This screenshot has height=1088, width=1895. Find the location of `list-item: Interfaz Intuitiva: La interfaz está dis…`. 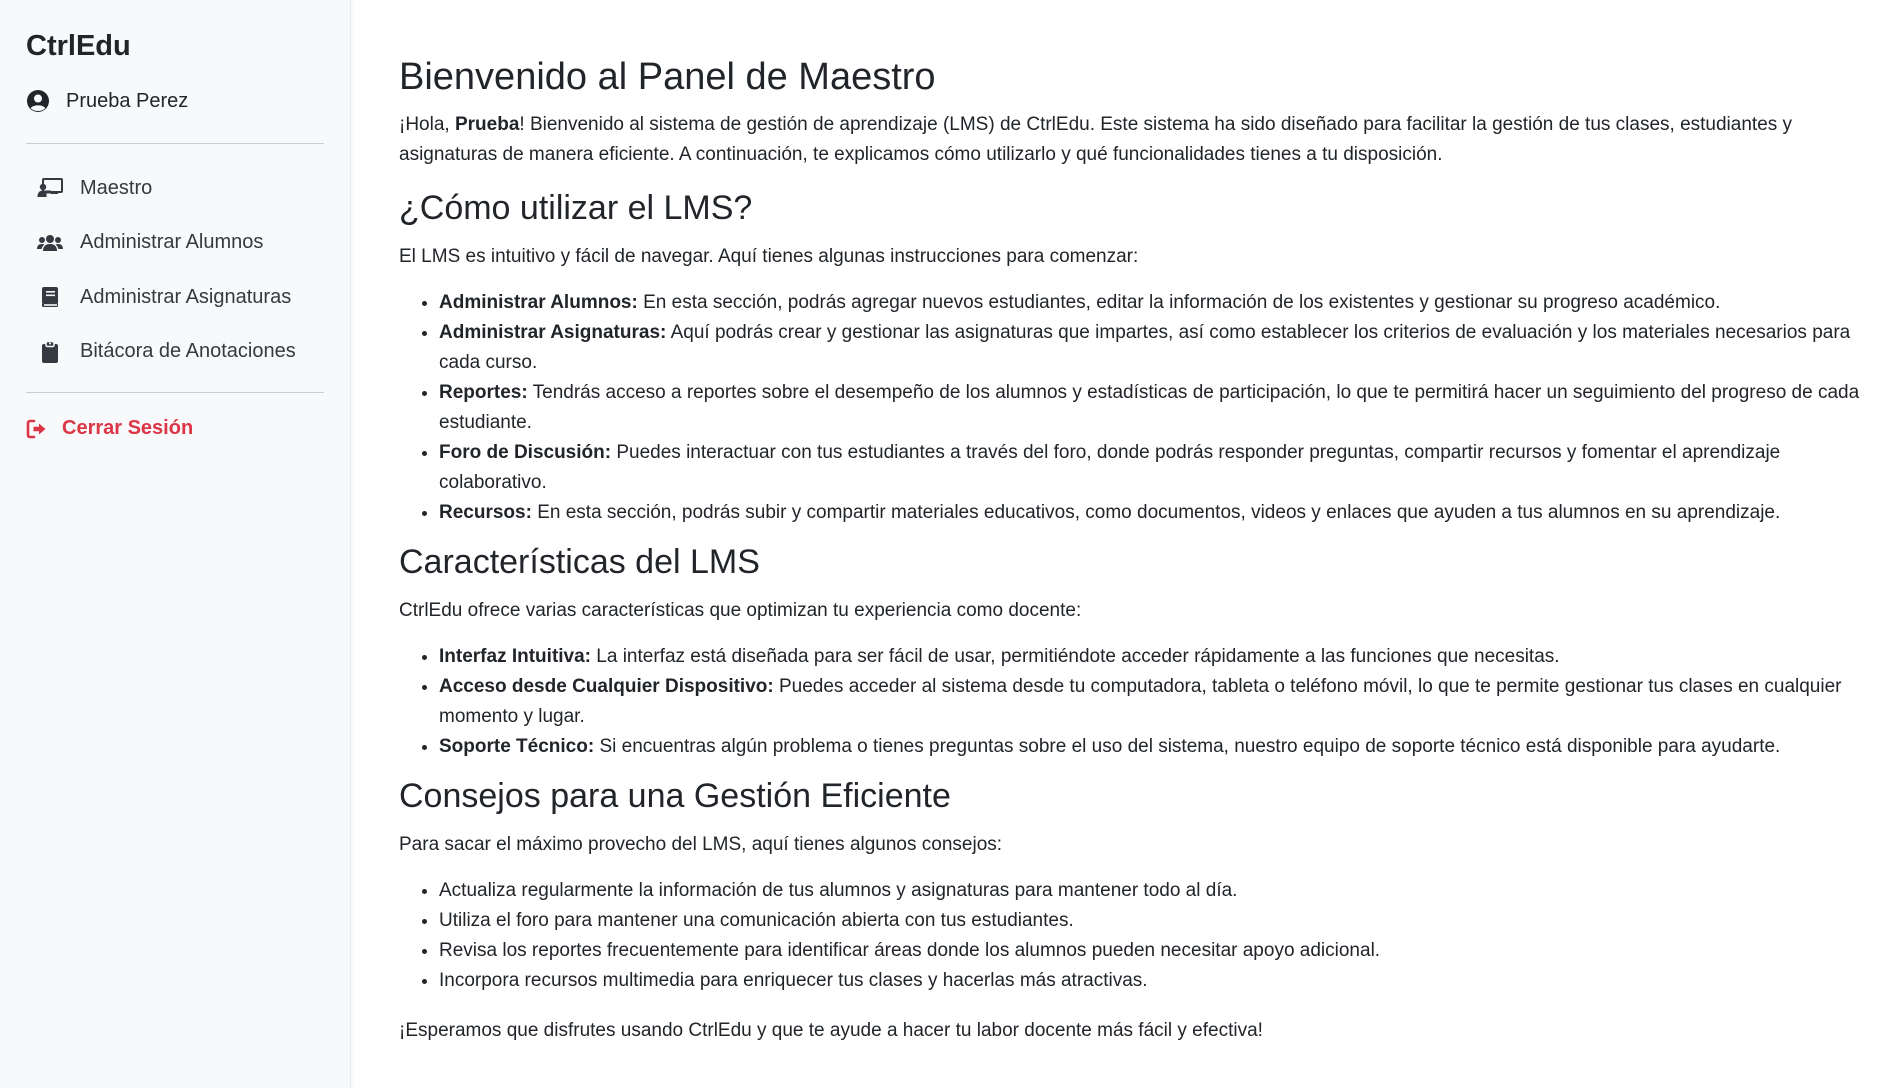

list-item: Interfaz Intuitiva: La interfaz está dis… is located at coordinates (1160, 657).